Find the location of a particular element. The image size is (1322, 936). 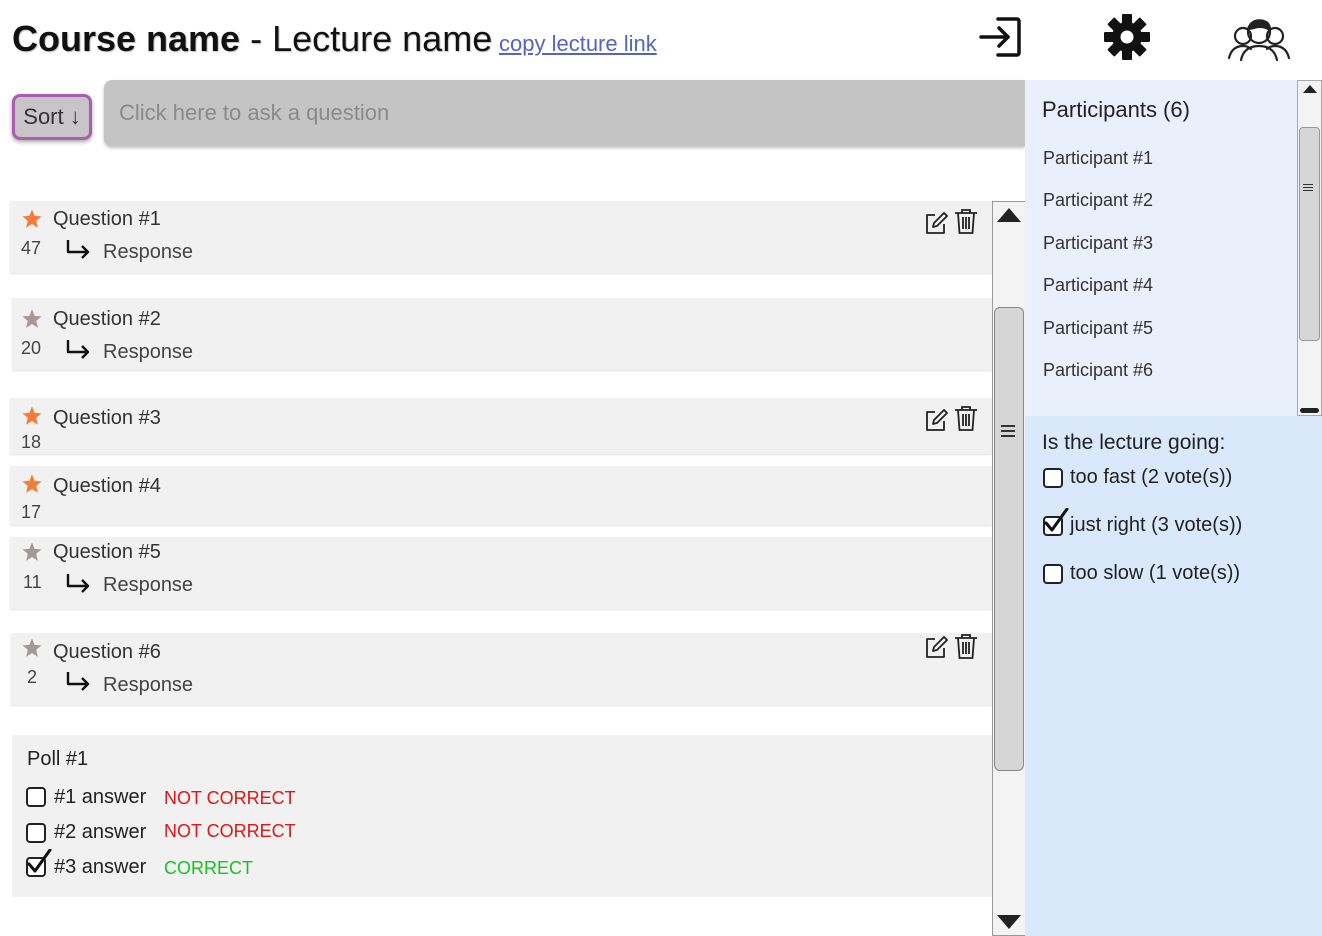

questions-scrollbar is located at coordinates (1009, 568).